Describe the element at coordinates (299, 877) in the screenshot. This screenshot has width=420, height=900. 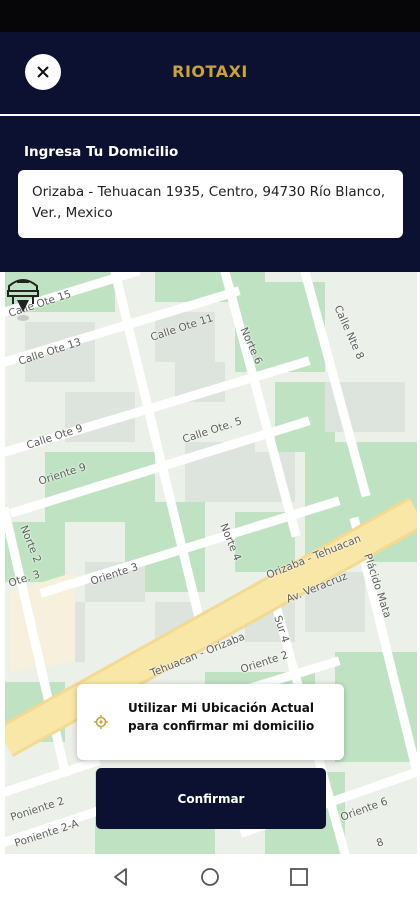
I see `recents-icon` at that location.